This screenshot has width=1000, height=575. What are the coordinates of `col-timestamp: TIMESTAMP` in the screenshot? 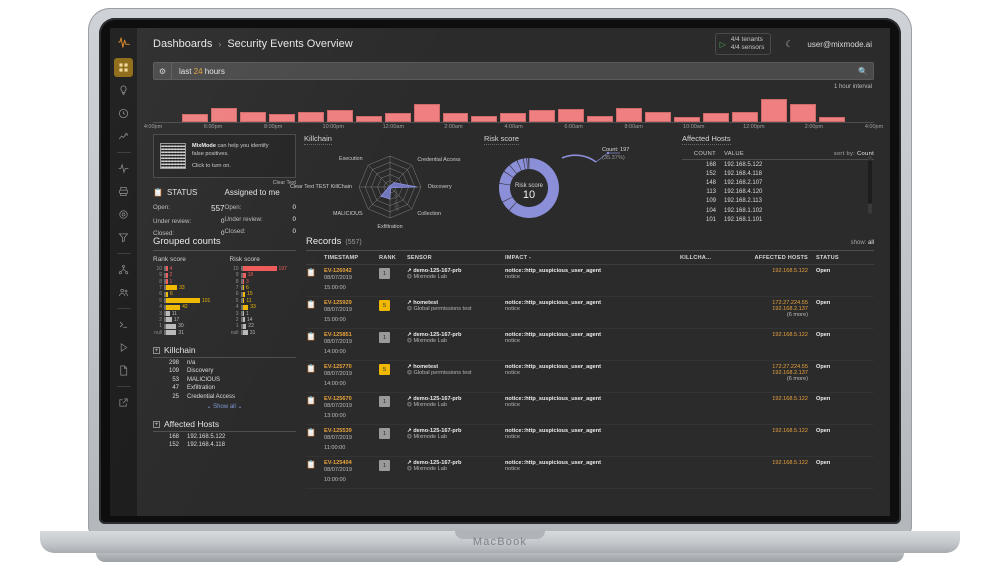 It's located at (351, 258).